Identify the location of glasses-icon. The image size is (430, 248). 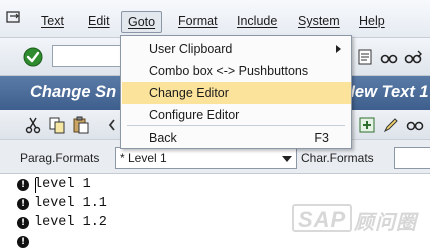
(415, 125).